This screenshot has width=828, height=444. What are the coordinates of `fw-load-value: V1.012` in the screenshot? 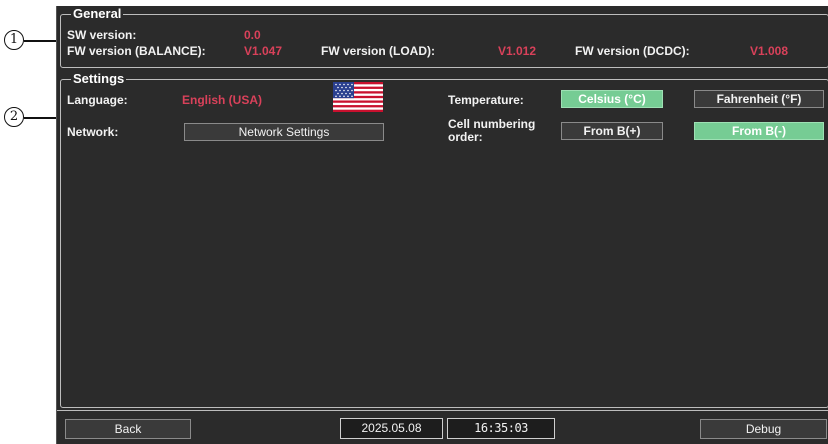 It's located at (517, 51).